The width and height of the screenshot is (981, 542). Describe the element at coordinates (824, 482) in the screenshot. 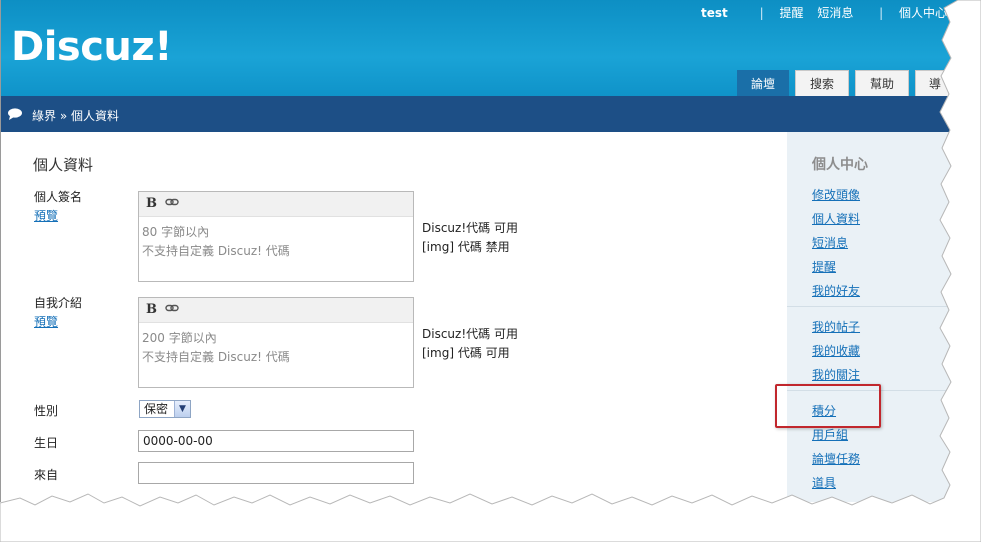

I see `sidebar-item-items: 道具` at that location.